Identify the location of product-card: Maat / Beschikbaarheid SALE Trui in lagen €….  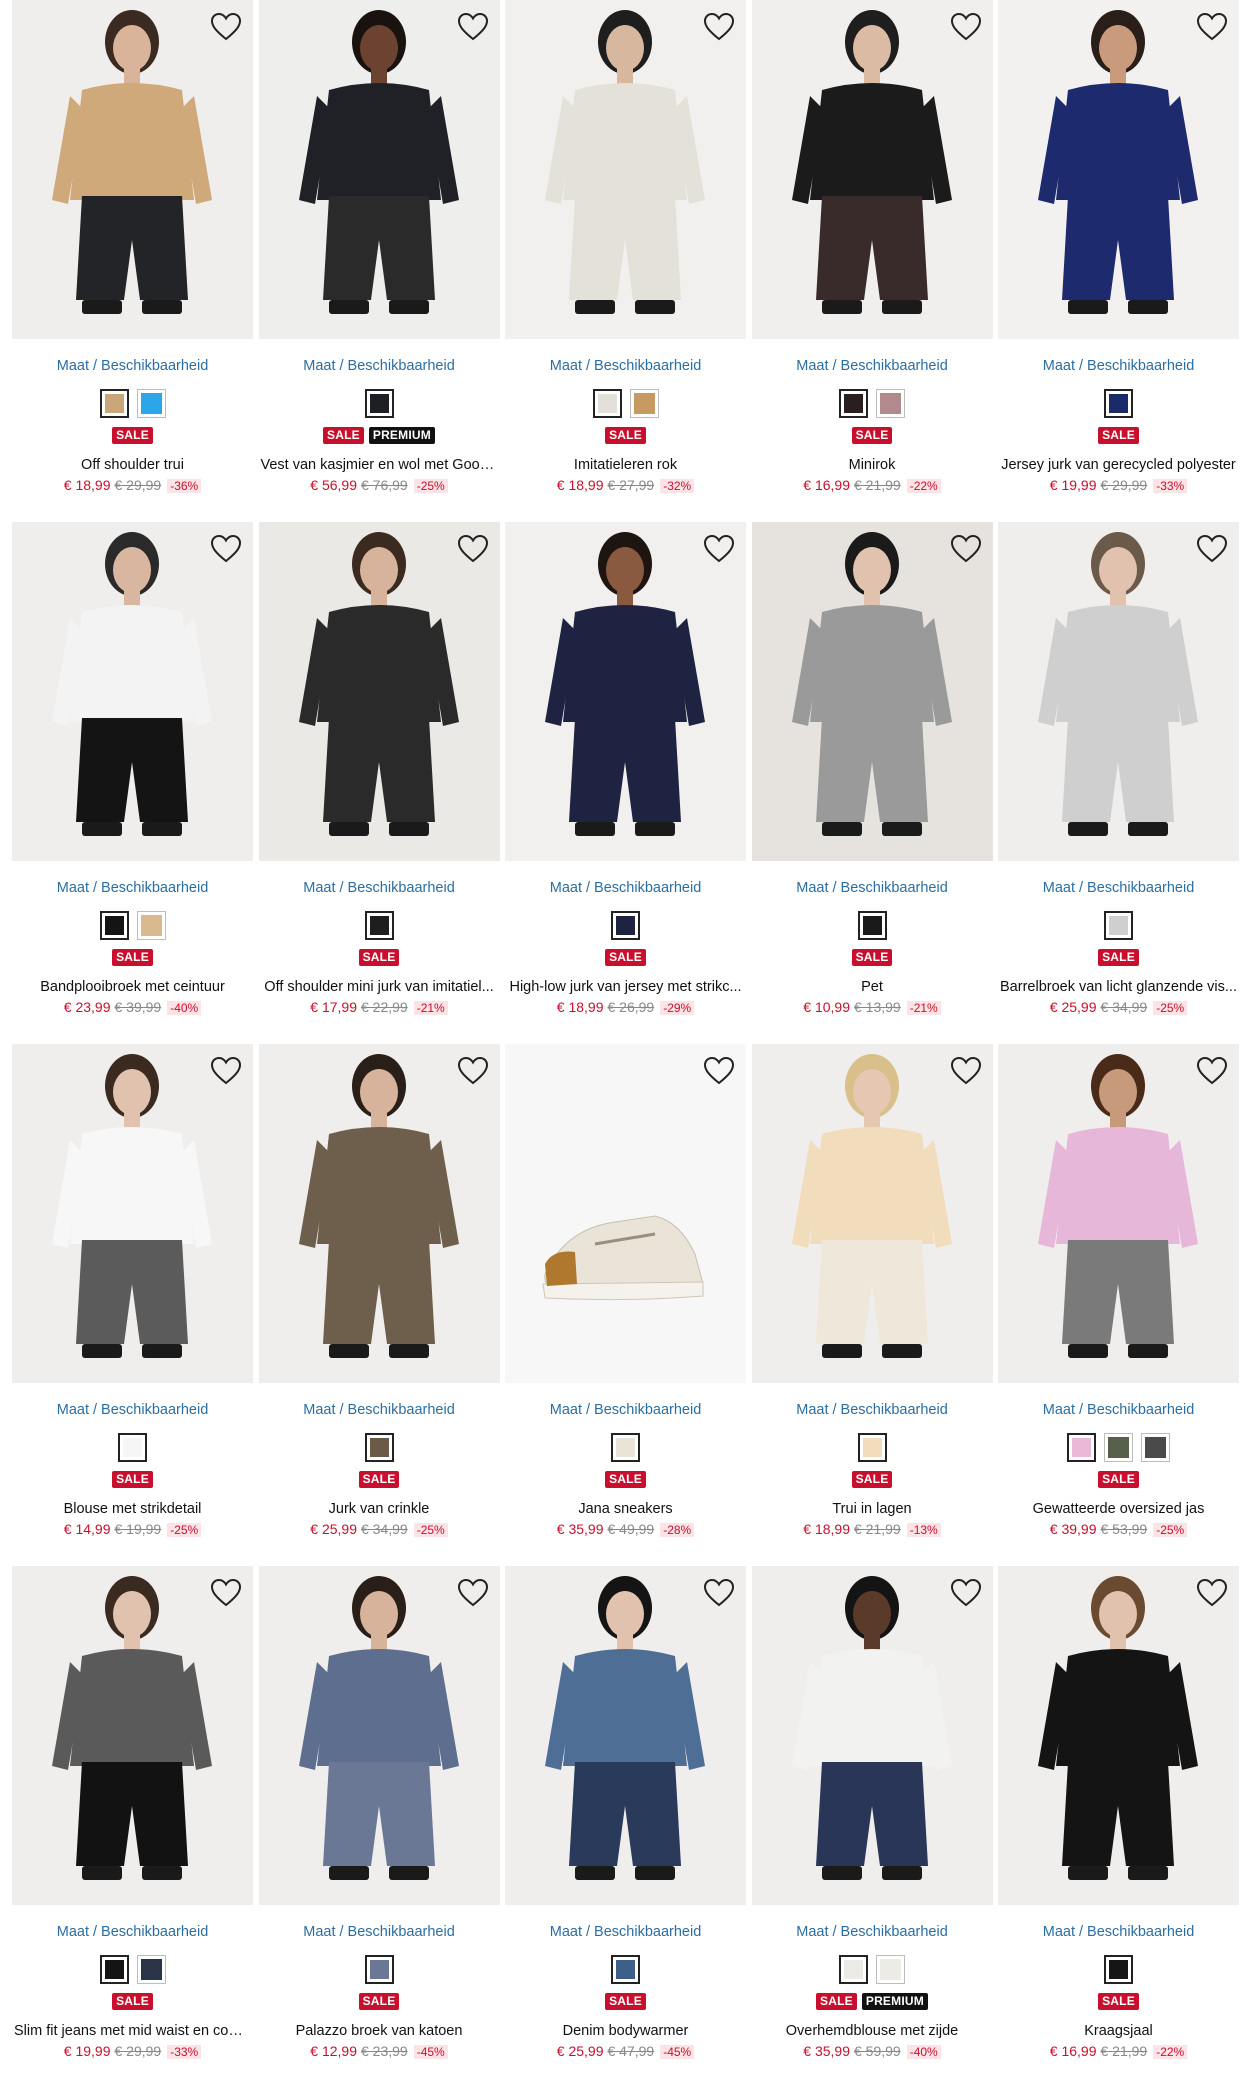
(872, 1305).